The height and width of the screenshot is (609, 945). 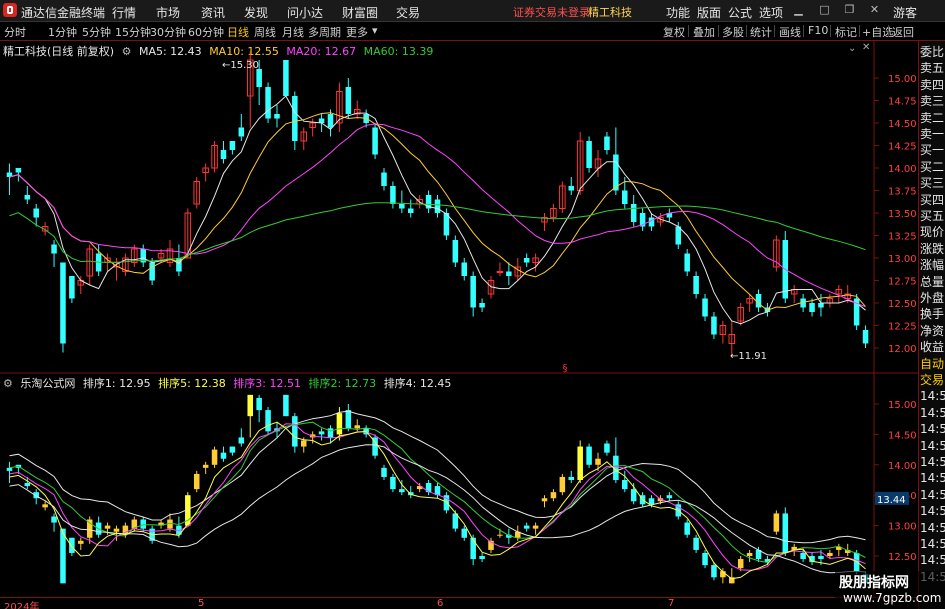 I want to click on button-statistics: 统计, so click(x=761, y=32).